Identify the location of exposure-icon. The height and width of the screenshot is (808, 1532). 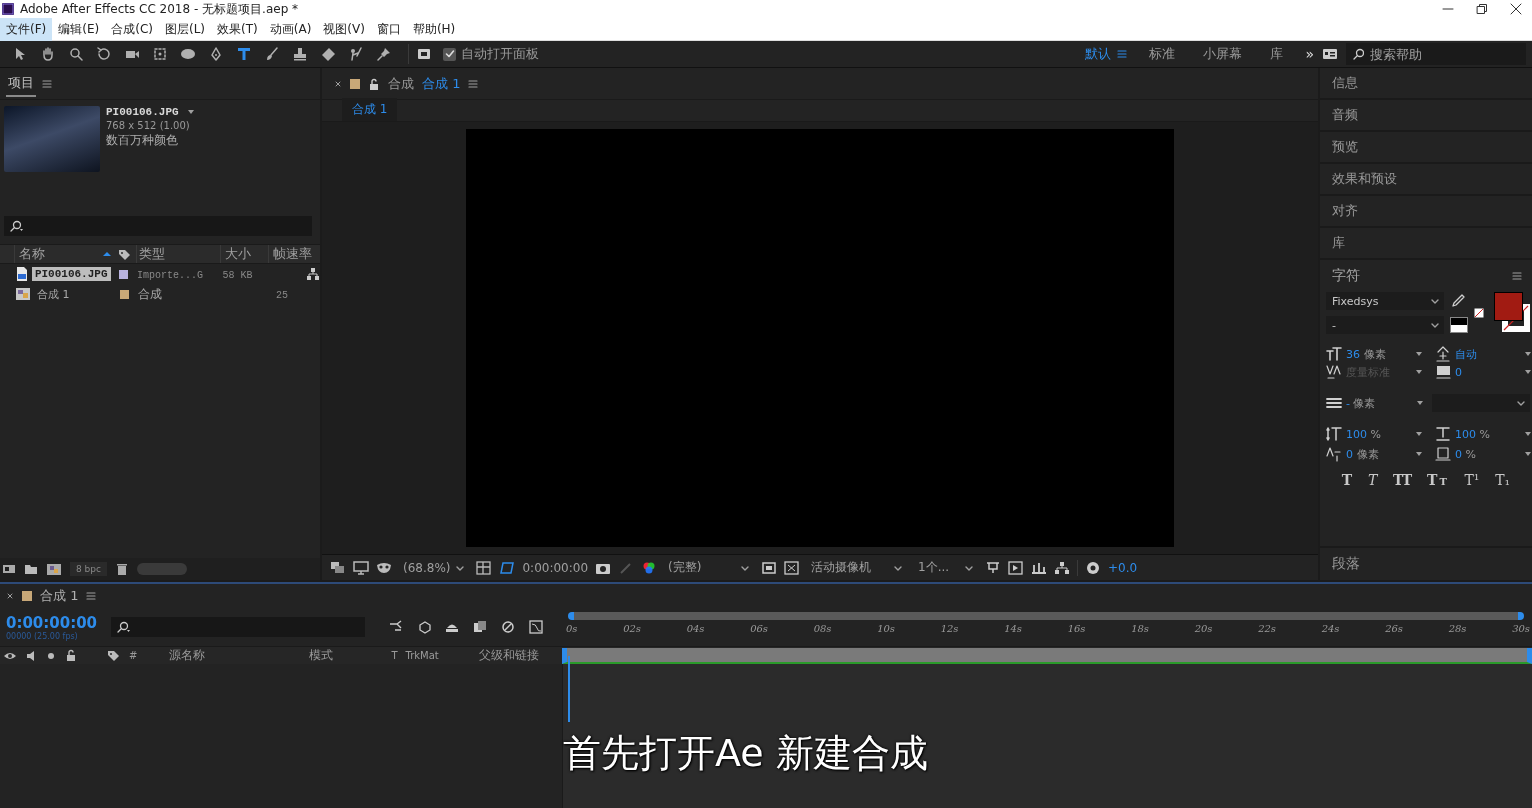
(1093, 567).